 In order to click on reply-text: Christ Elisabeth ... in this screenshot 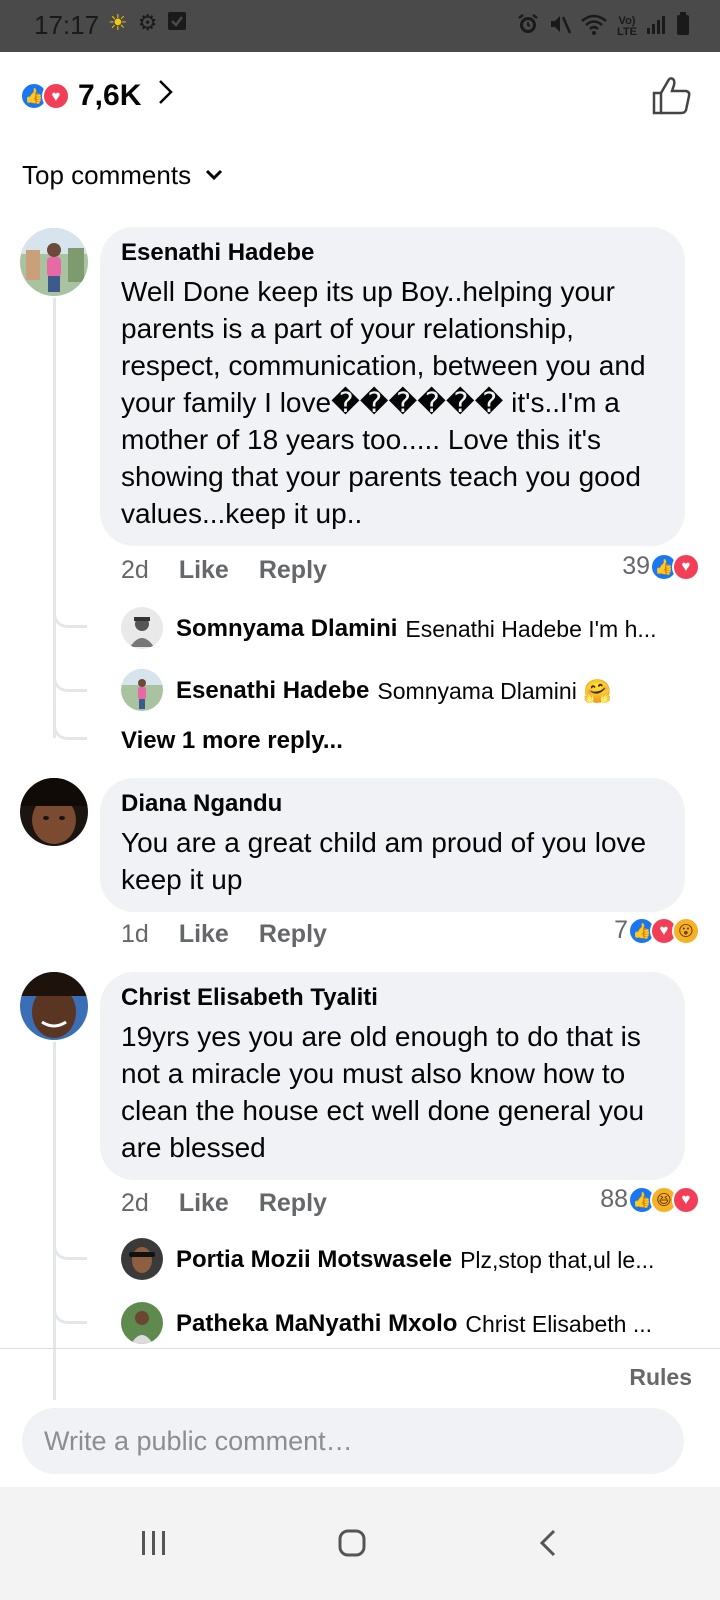, I will do `click(559, 1323)`.